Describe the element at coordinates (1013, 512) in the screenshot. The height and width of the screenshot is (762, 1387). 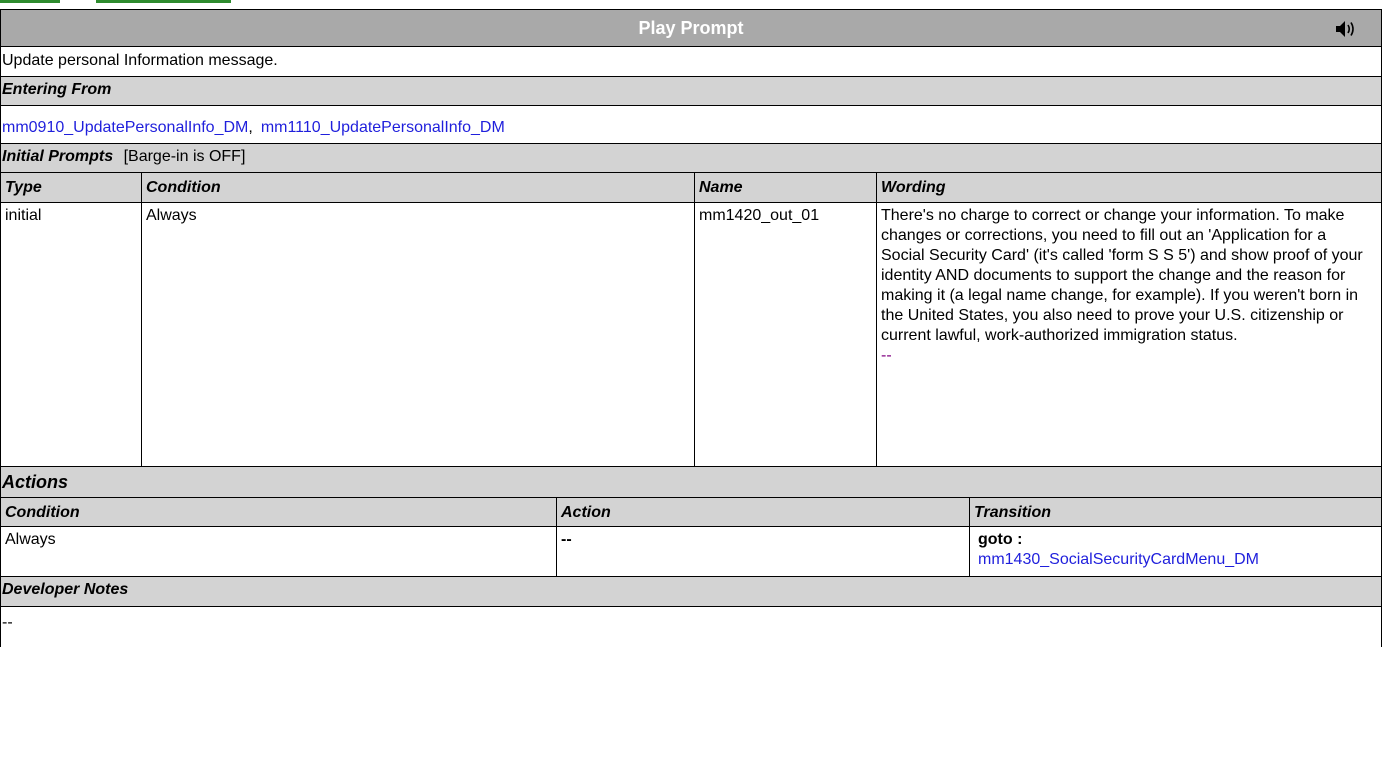
I see `column-header-transition: Transition` at that location.